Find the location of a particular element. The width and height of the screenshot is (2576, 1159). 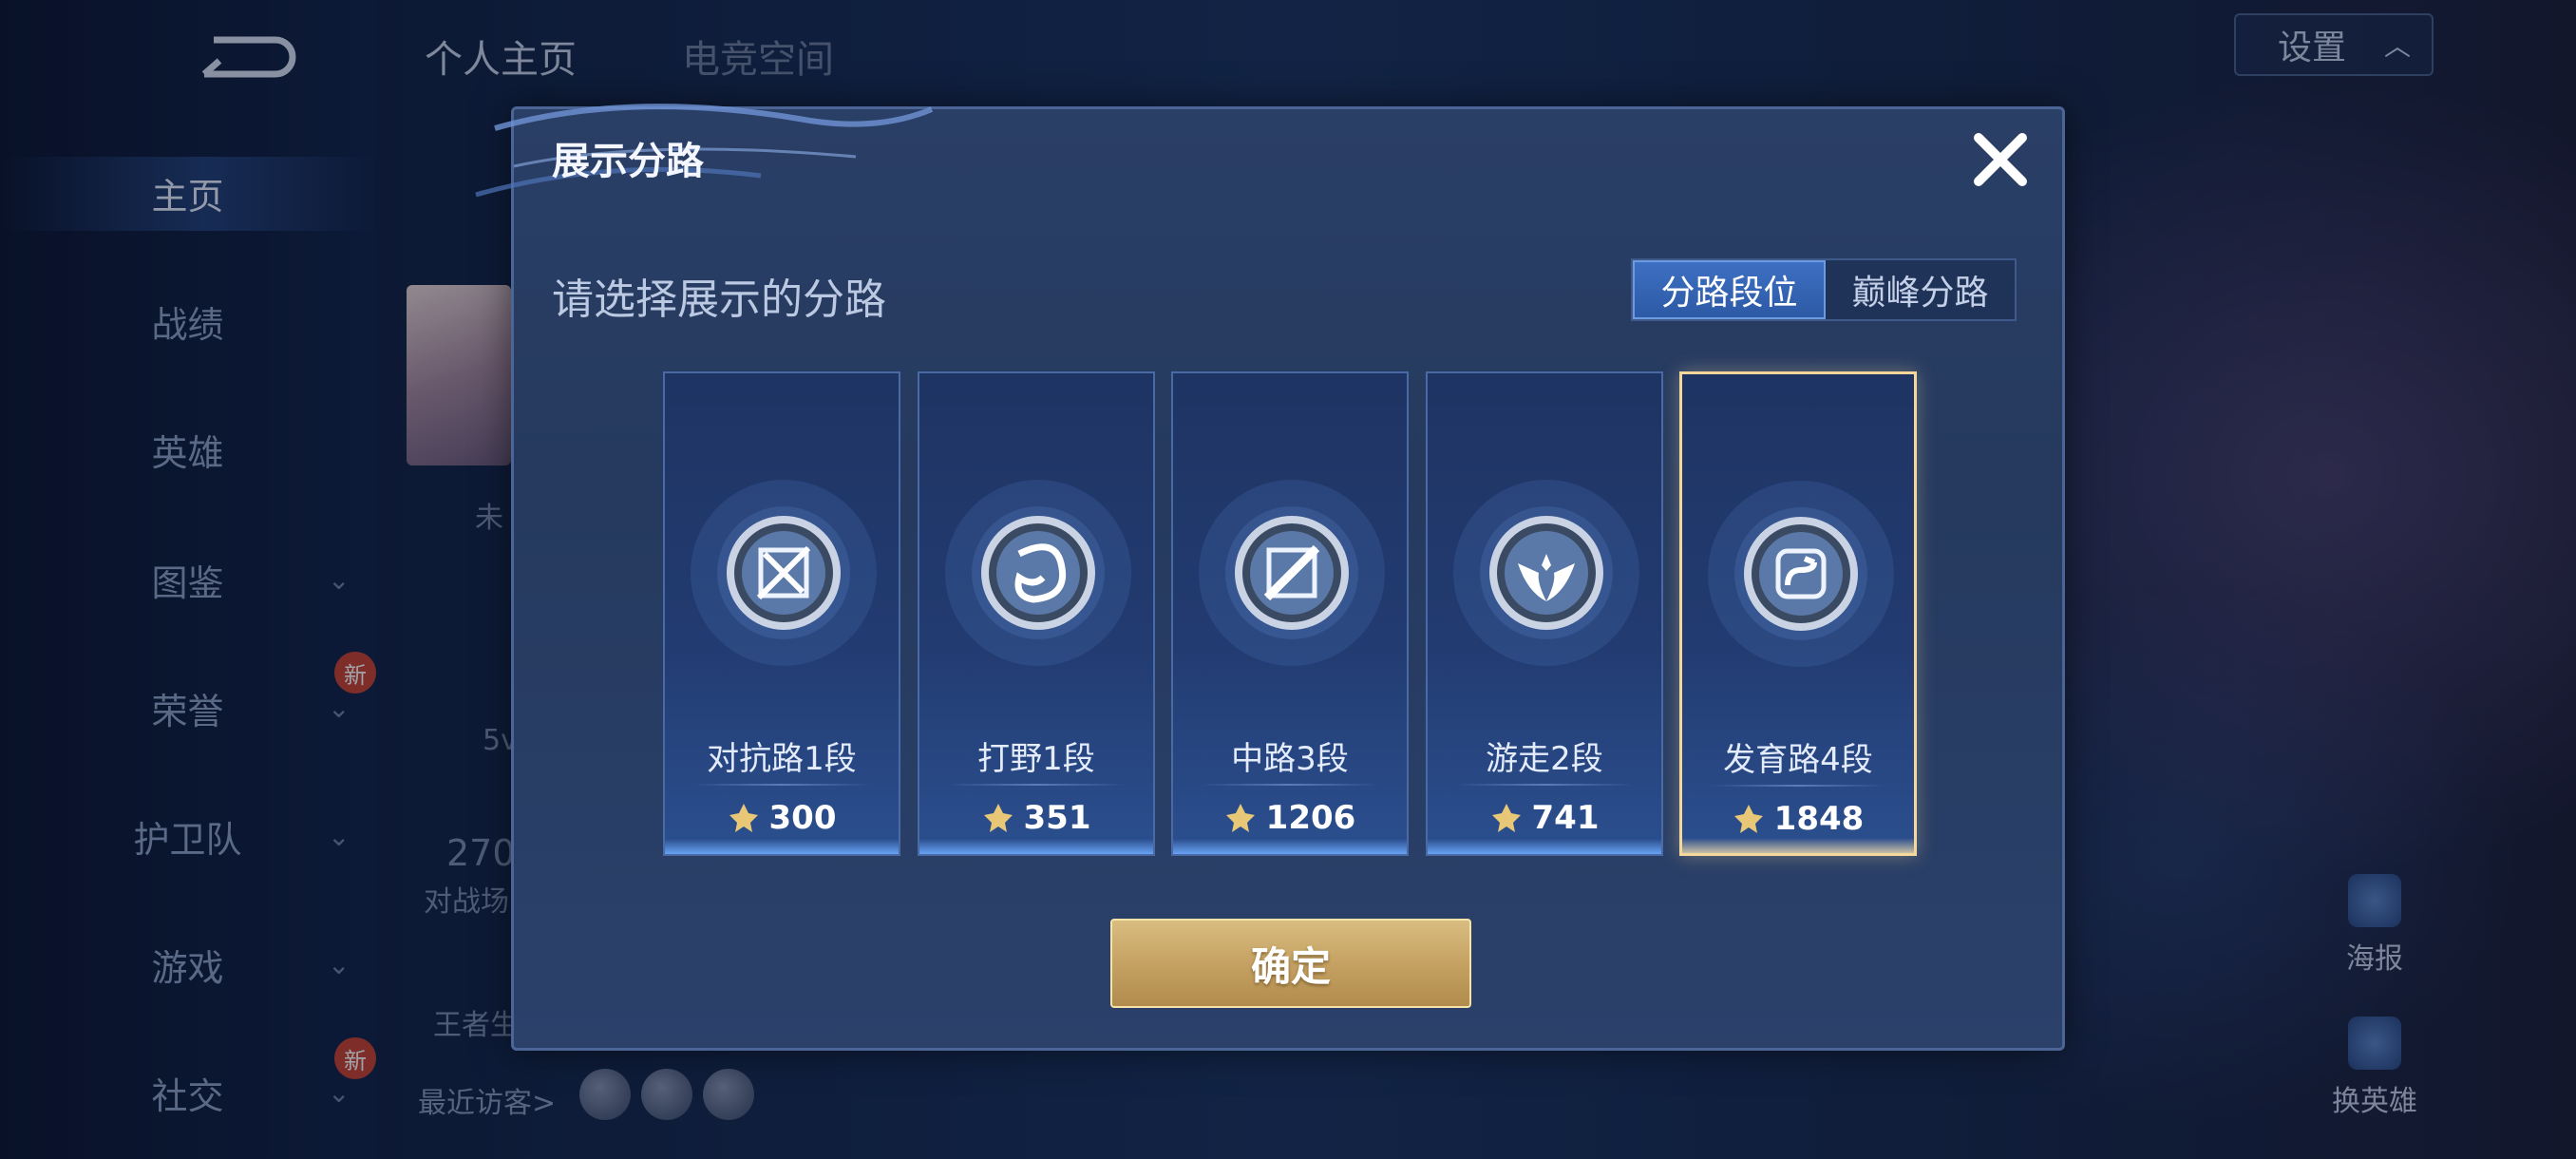

score-value: 741 is located at coordinates (1565, 818).